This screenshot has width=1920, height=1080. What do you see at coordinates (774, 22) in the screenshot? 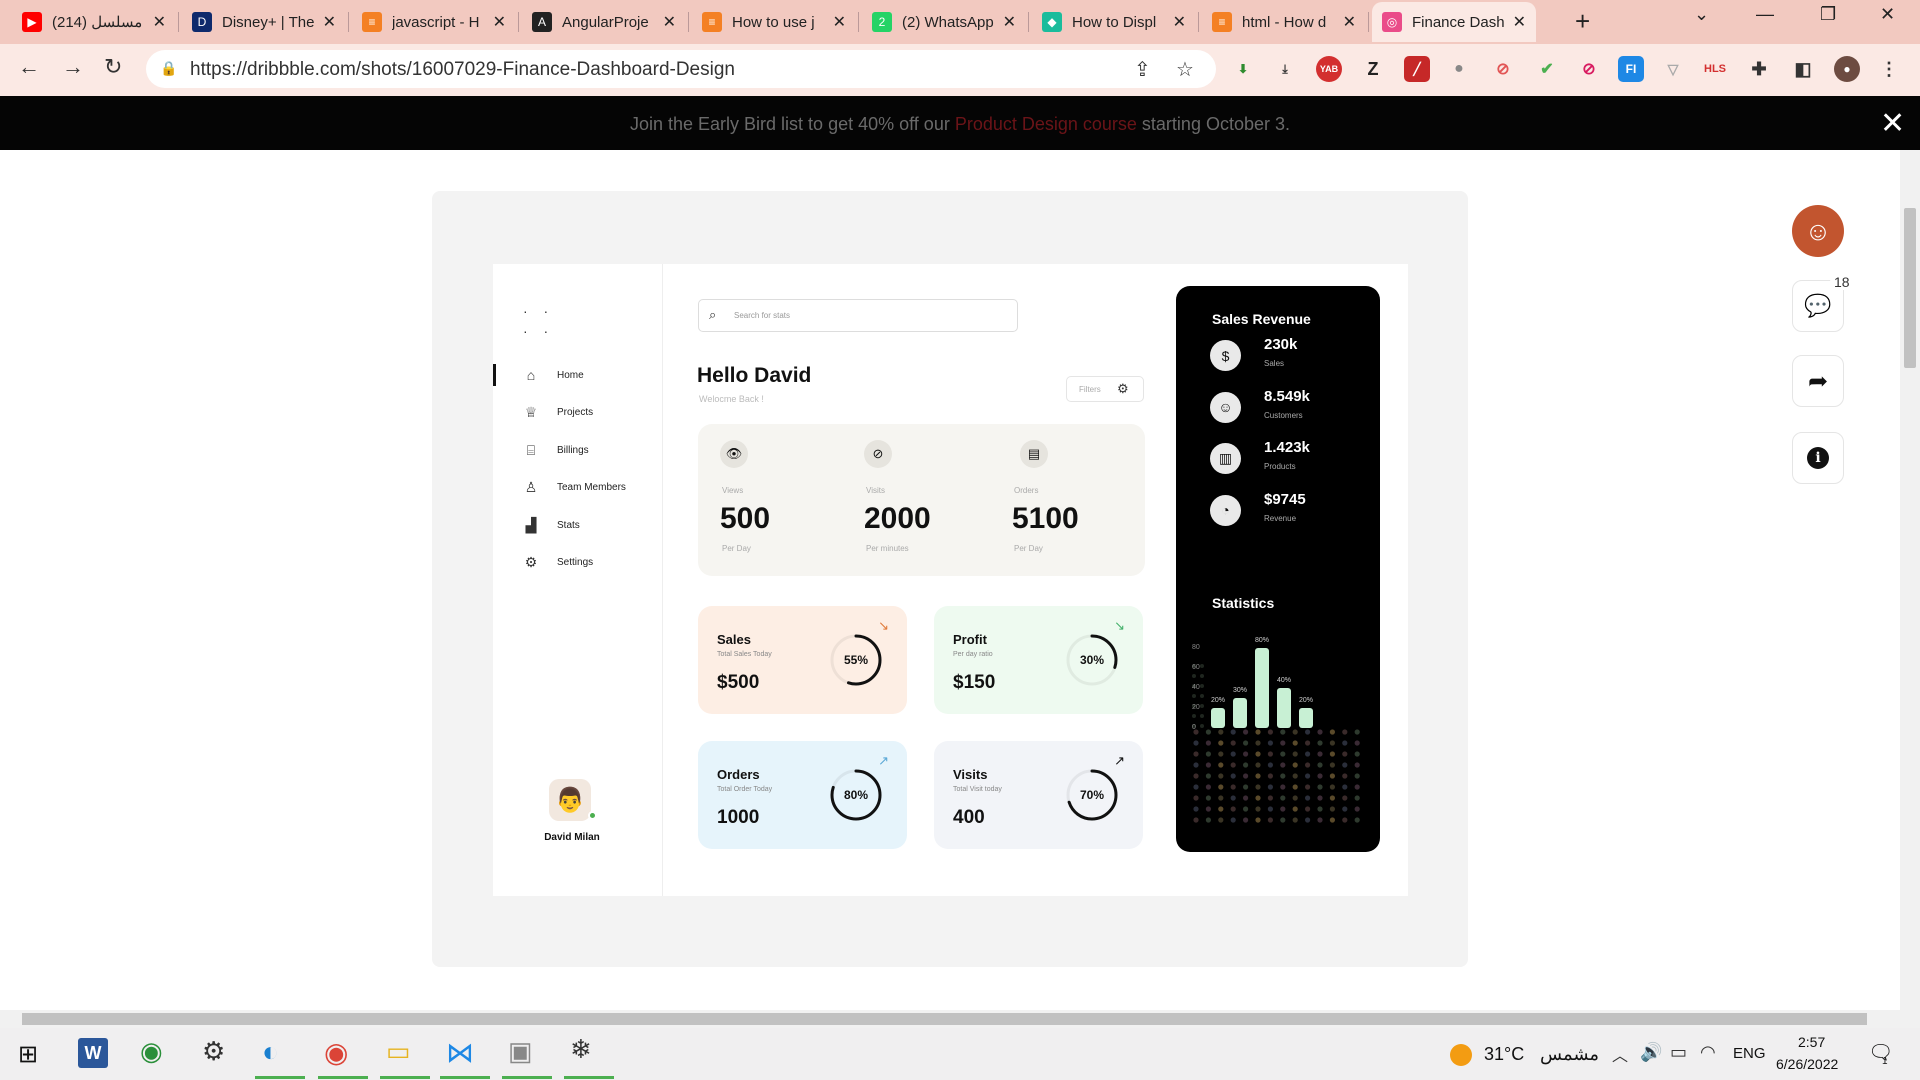
I see `browser-tab: ≡ How to use j ✕` at bounding box center [774, 22].